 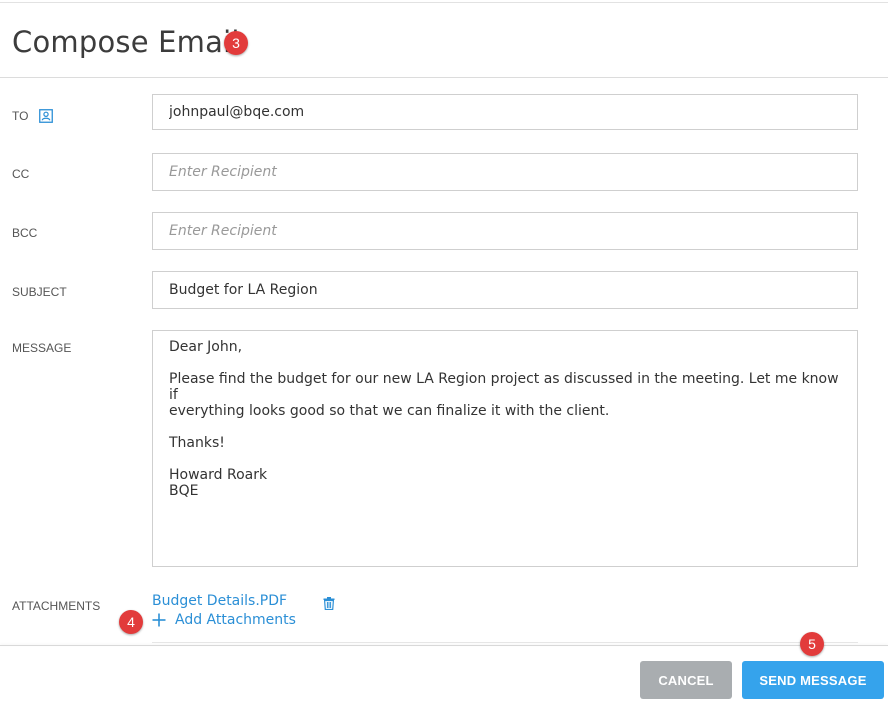 What do you see at coordinates (812, 644) in the screenshot?
I see `step-badge-send: 5` at bounding box center [812, 644].